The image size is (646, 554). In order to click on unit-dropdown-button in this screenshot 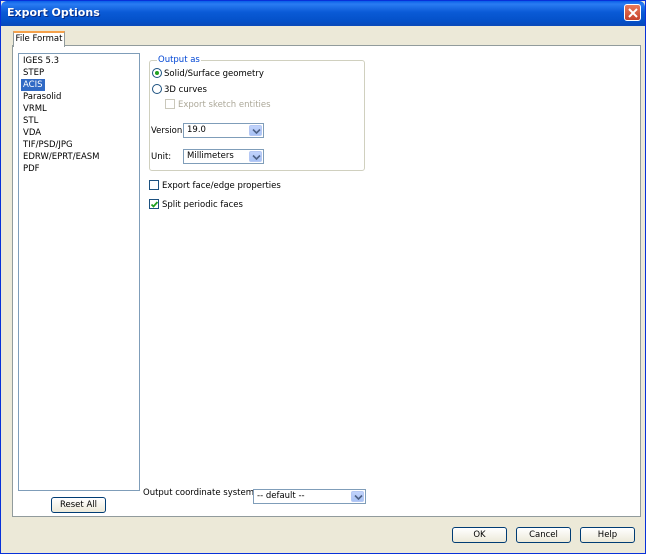, I will do `click(255, 156)`.